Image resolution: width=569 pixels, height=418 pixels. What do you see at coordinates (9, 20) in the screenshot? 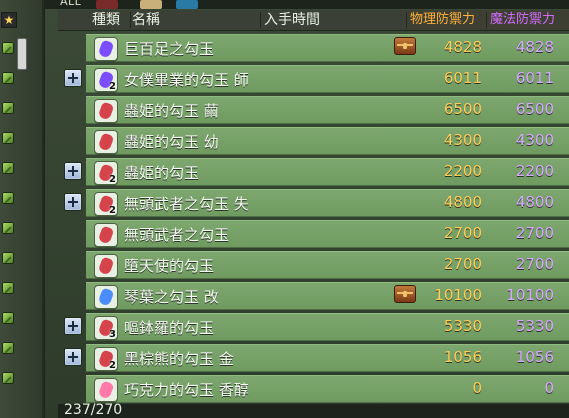
I see `favorites-star-icon: ★` at bounding box center [9, 20].